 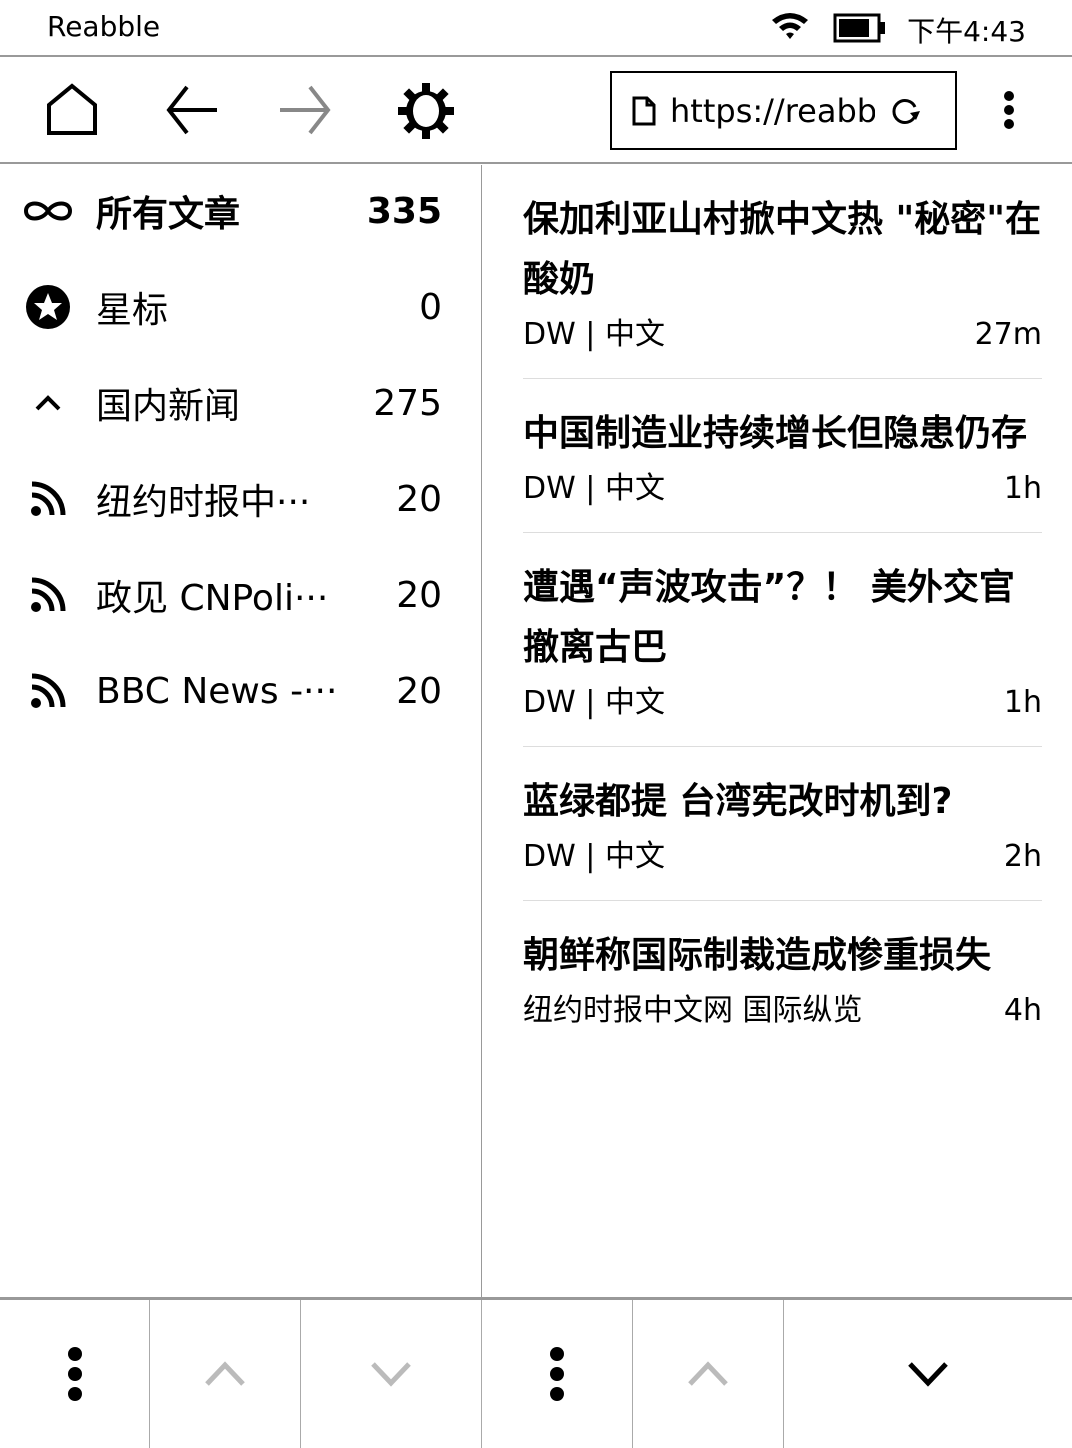 I want to click on clock: 下午4:43, so click(x=966, y=31).